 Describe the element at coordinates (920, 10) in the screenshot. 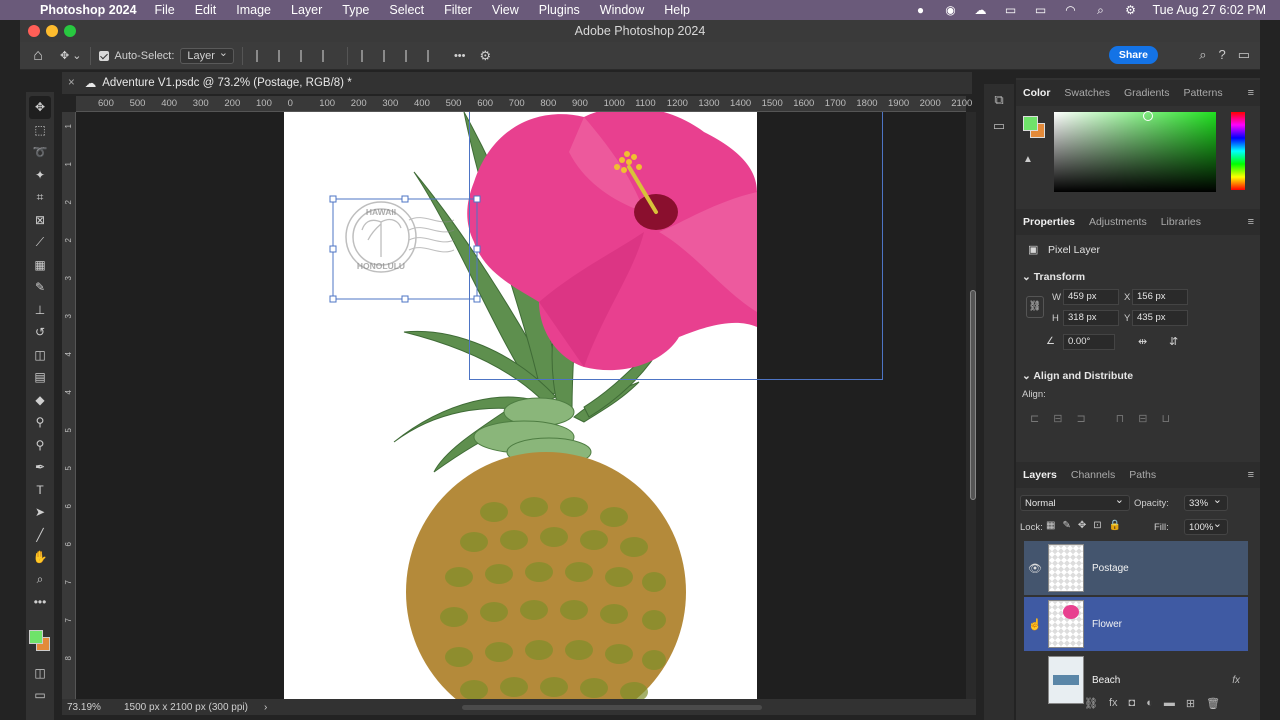

I see `record-icon: ●` at that location.